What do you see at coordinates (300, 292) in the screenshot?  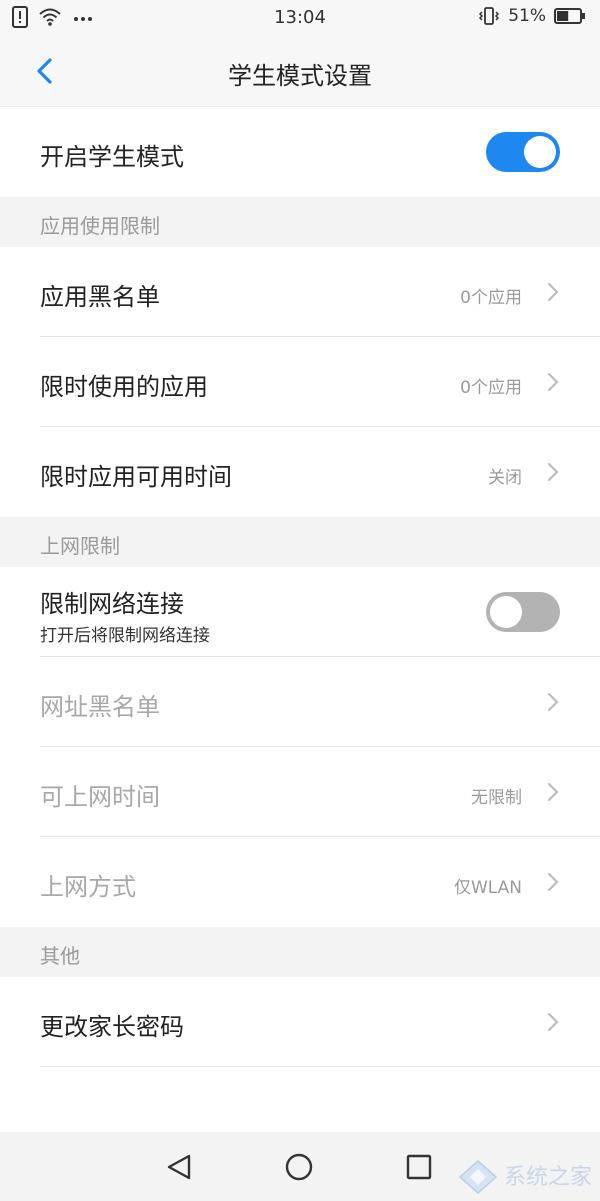 I see `app-blacklist-row: 应用黑名单 0个应用` at bounding box center [300, 292].